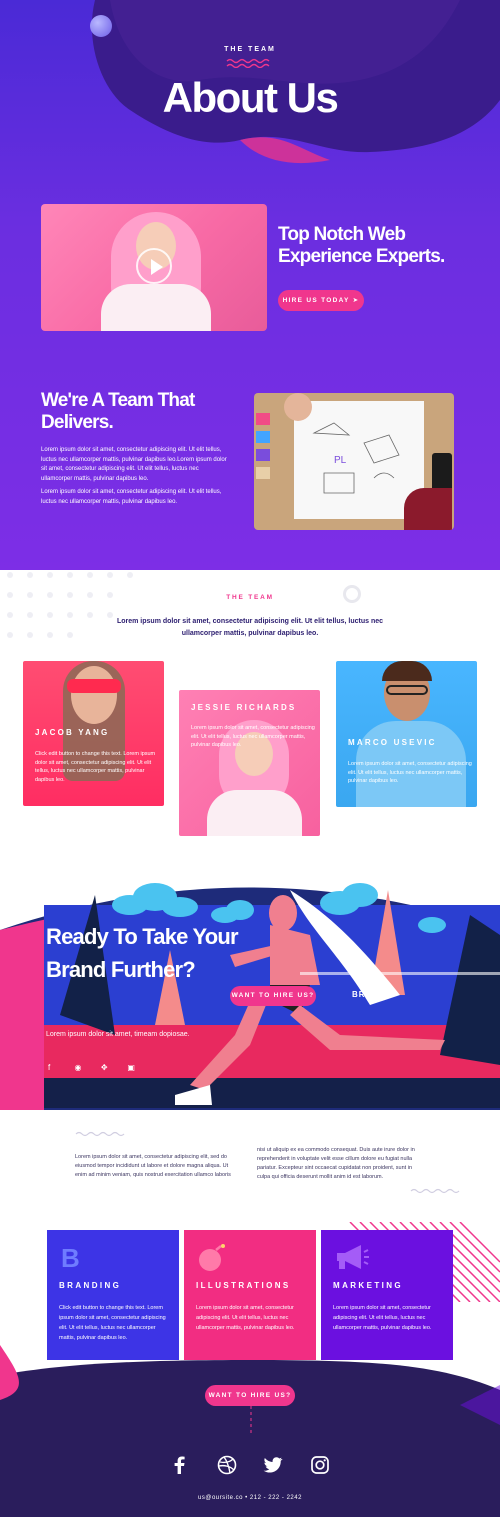 The height and width of the screenshot is (1517, 500). I want to click on sketch-drawings: PL, so click(356, 458).